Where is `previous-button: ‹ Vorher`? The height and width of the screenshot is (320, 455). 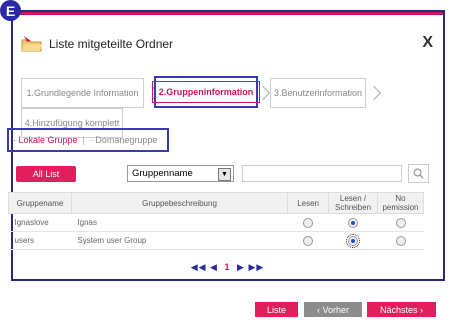
previous-button: ‹ Vorher is located at coordinates (333, 309).